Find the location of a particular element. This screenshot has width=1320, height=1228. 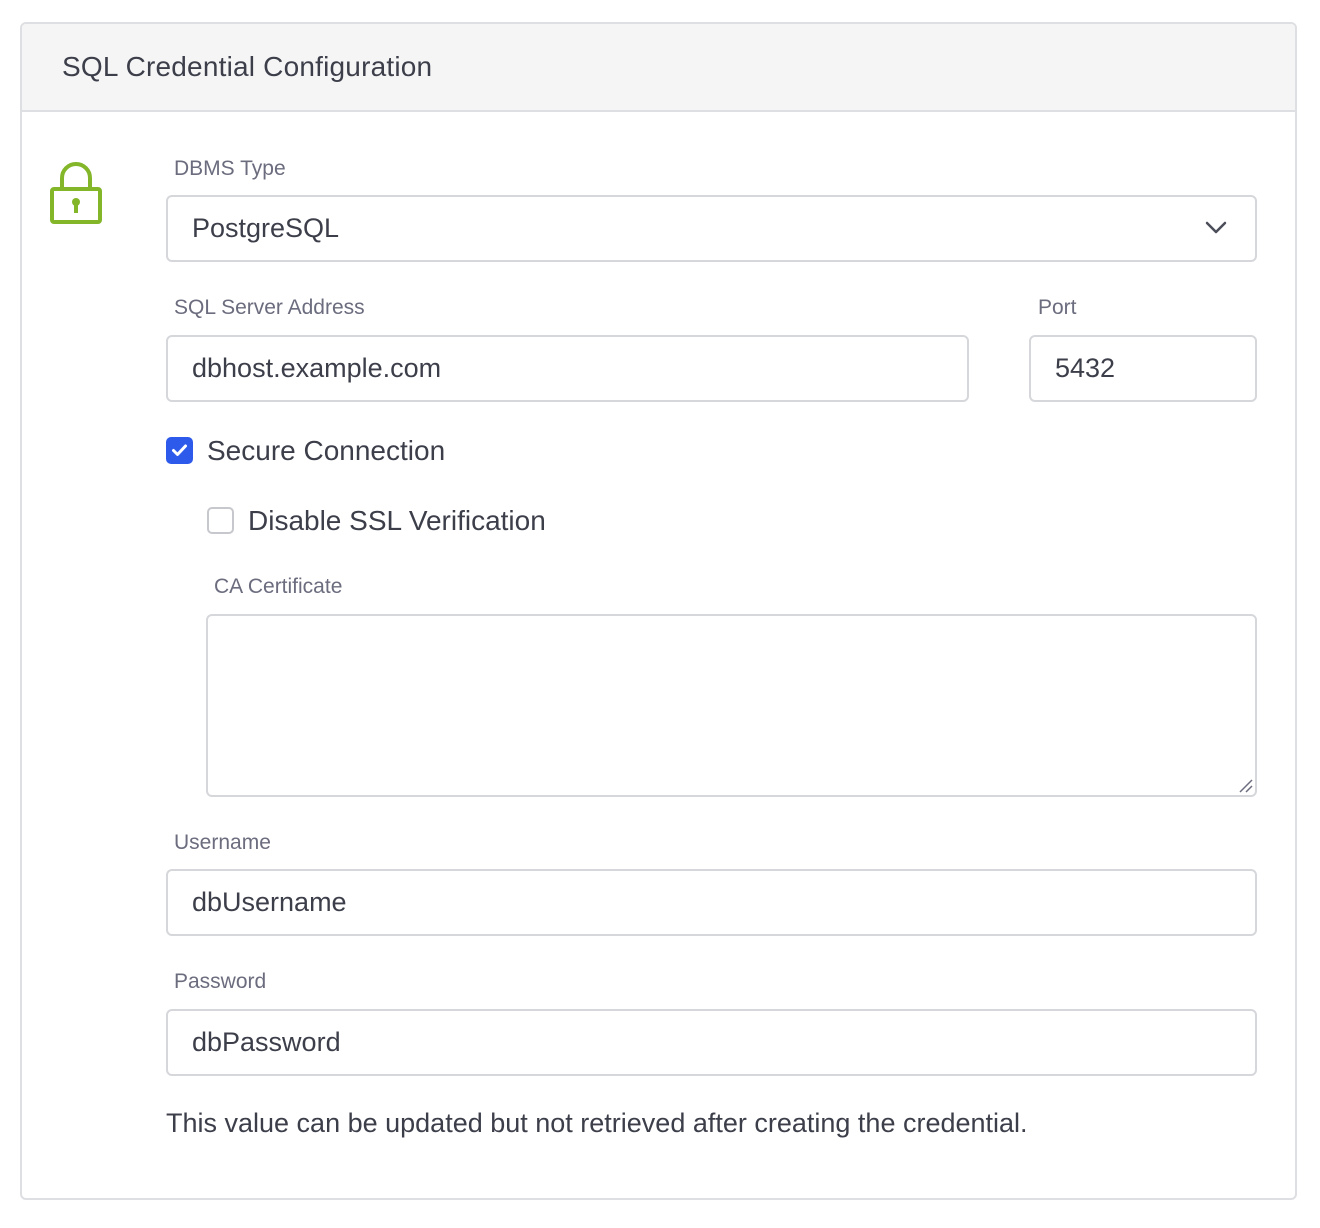

dbms-type-select: PostgreSQL is located at coordinates (711, 228).